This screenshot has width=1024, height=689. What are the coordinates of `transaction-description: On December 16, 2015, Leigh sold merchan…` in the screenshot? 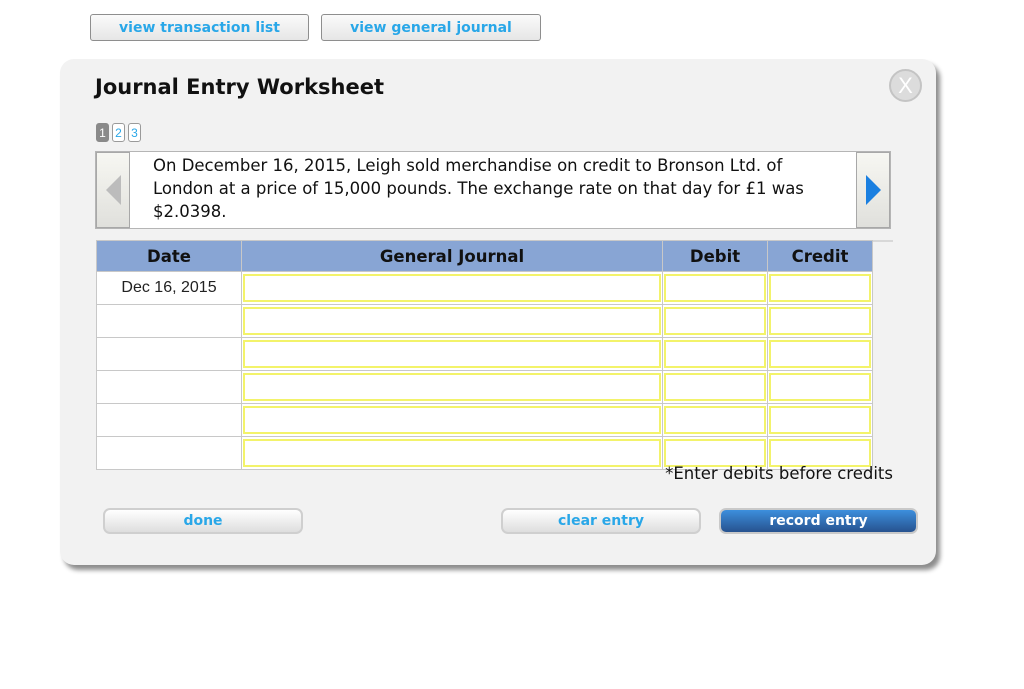 It's located at (478, 188).